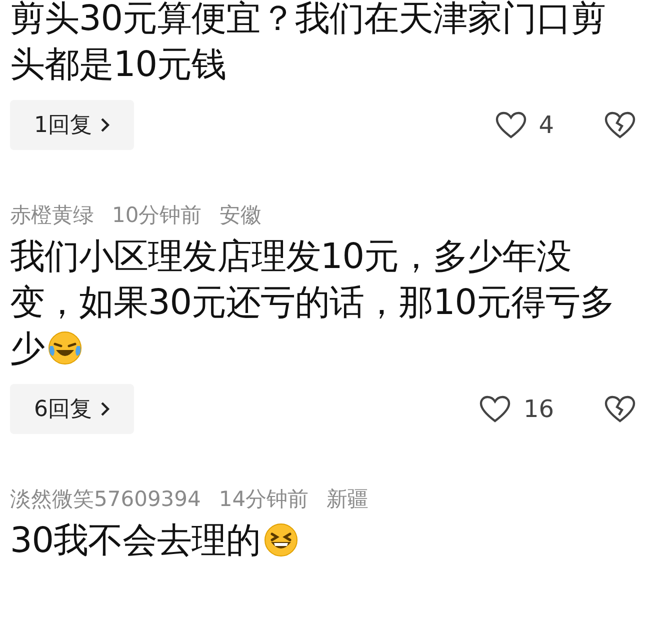 The height and width of the screenshot is (626, 650). I want to click on comment-location: 安徽, so click(241, 215).